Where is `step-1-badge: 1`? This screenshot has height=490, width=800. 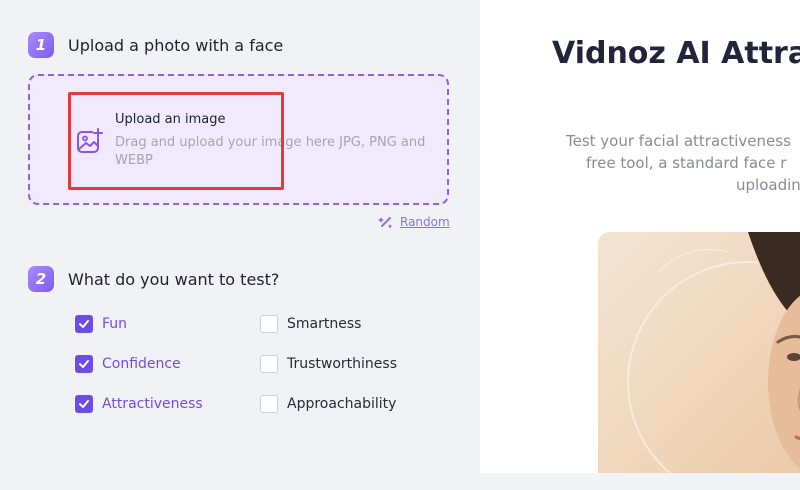 step-1-badge: 1 is located at coordinates (41, 45).